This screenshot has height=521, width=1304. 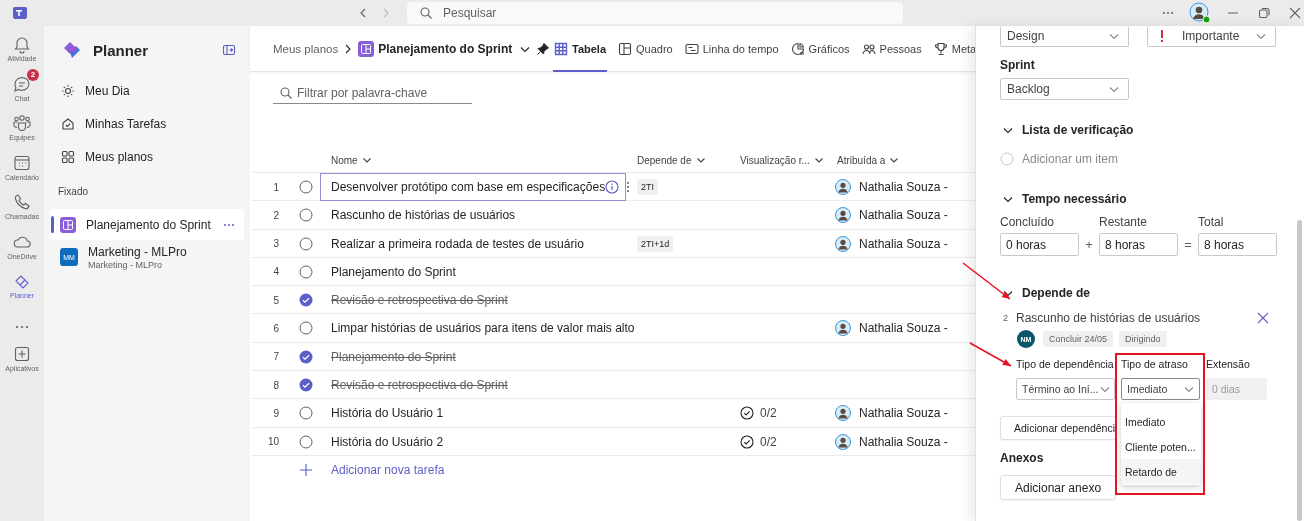 What do you see at coordinates (273, 442) in the screenshot?
I see `row-number: 10` at bounding box center [273, 442].